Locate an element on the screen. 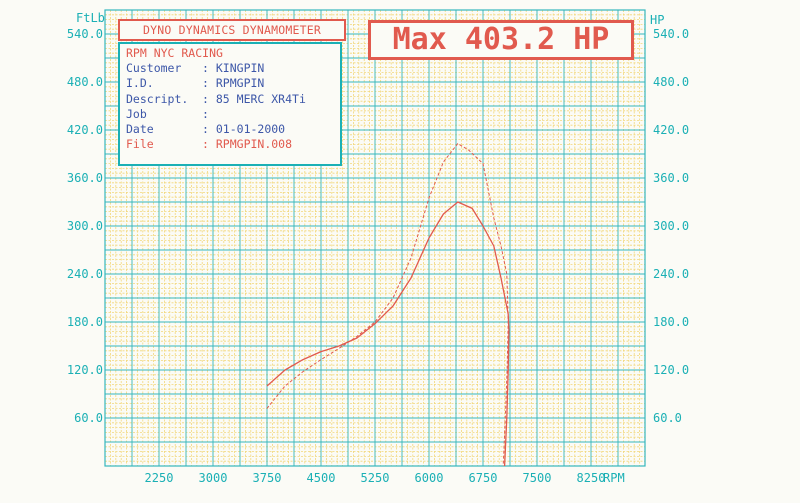 The image size is (800, 503). y-tick-label-right: 420.0 is located at coordinates (671, 130).